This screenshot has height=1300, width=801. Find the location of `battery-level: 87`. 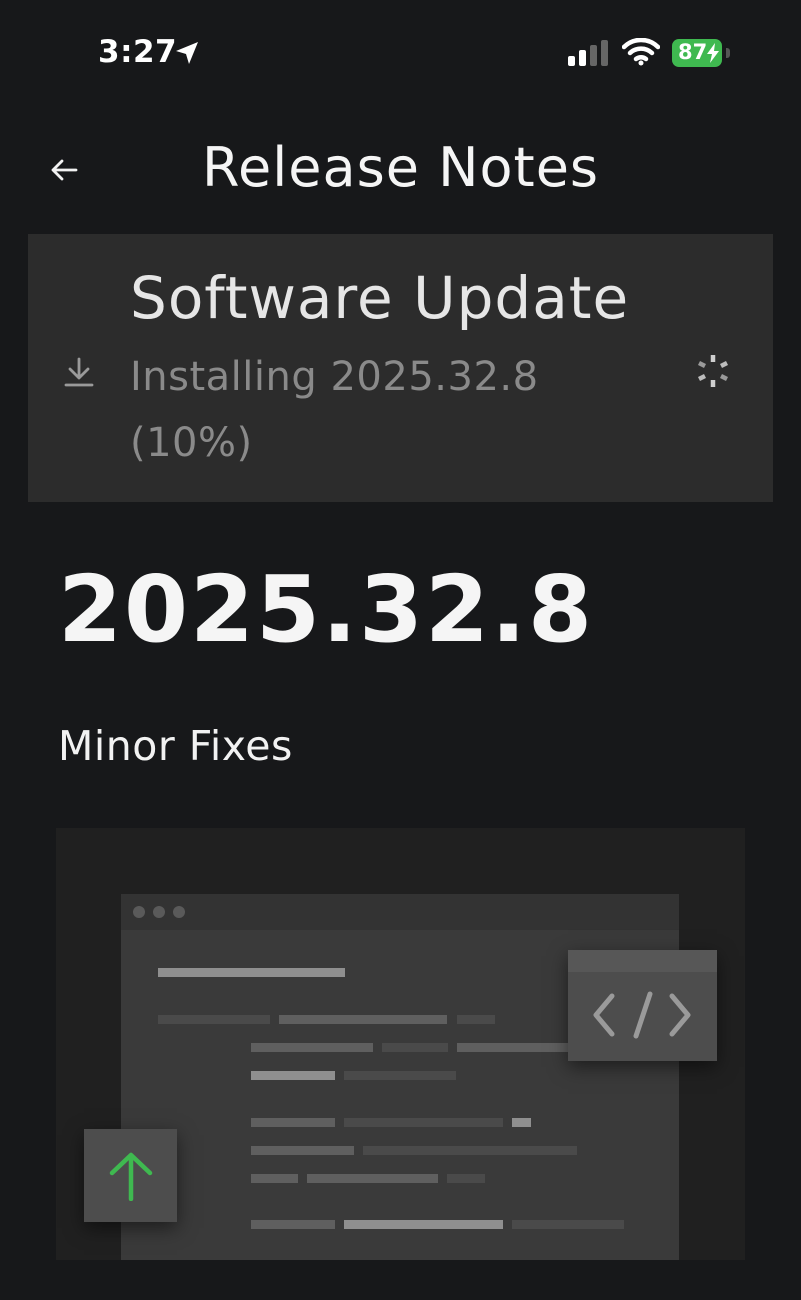

battery-level: 87 is located at coordinates (693, 52).